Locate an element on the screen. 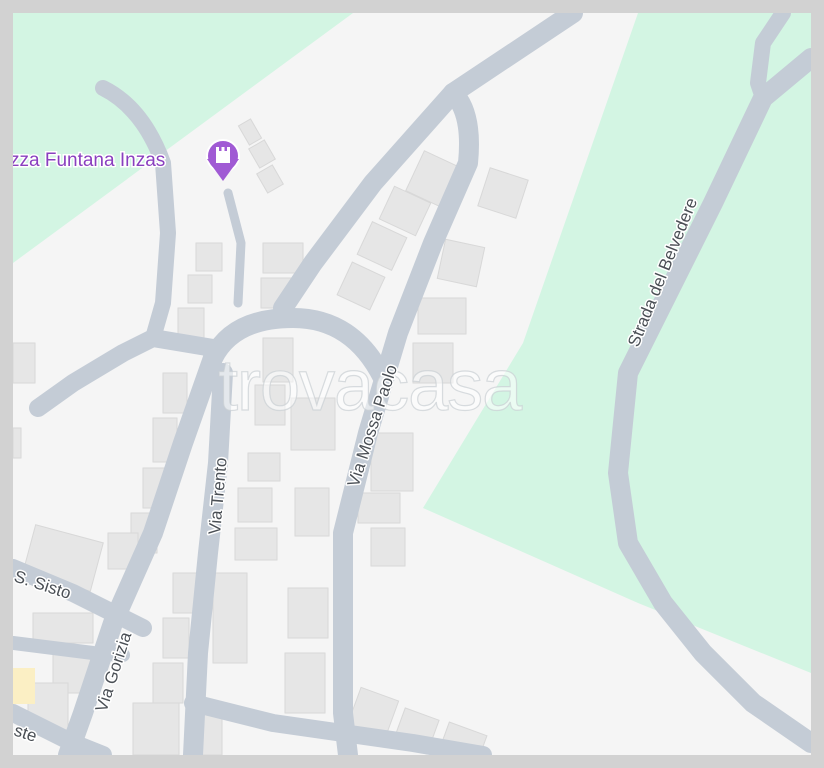 The width and height of the screenshot is (824, 768). building-highlight is located at coordinates (24, 686).